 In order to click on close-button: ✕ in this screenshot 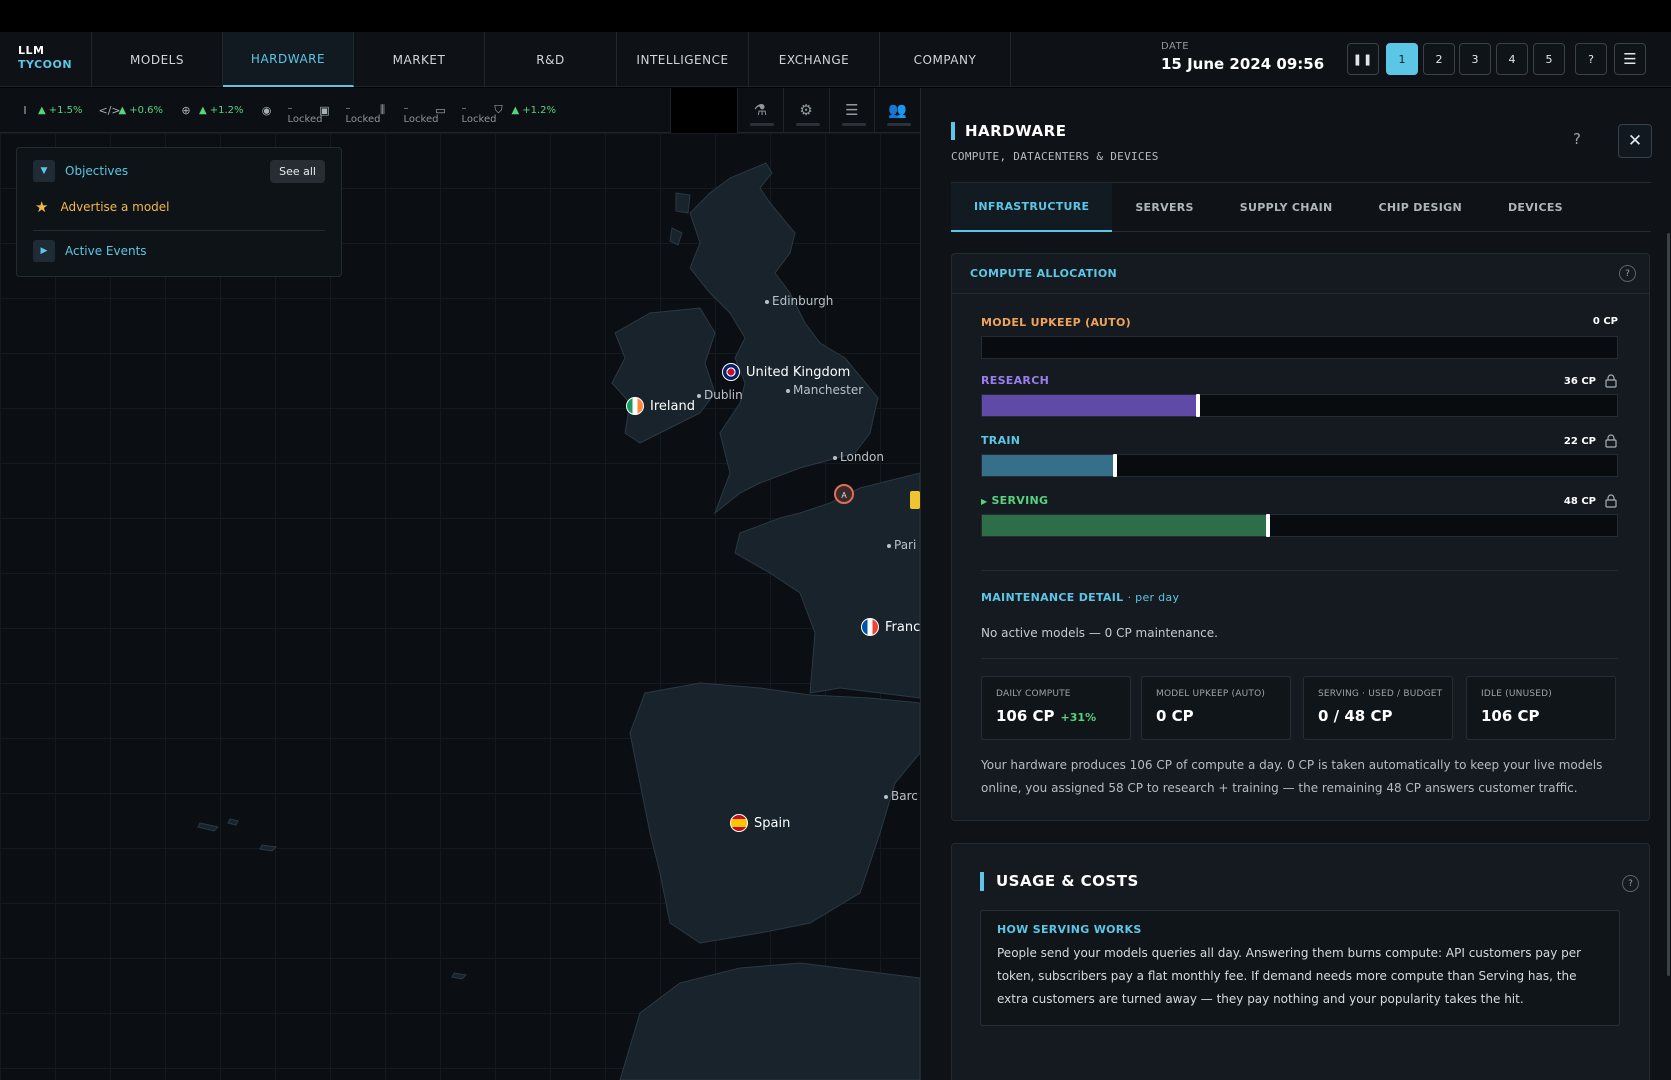, I will do `click(1635, 141)`.